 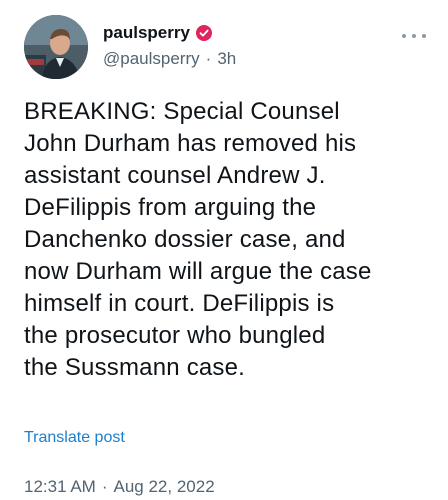 I want to click on verified-badge-icon, so click(x=203, y=33).